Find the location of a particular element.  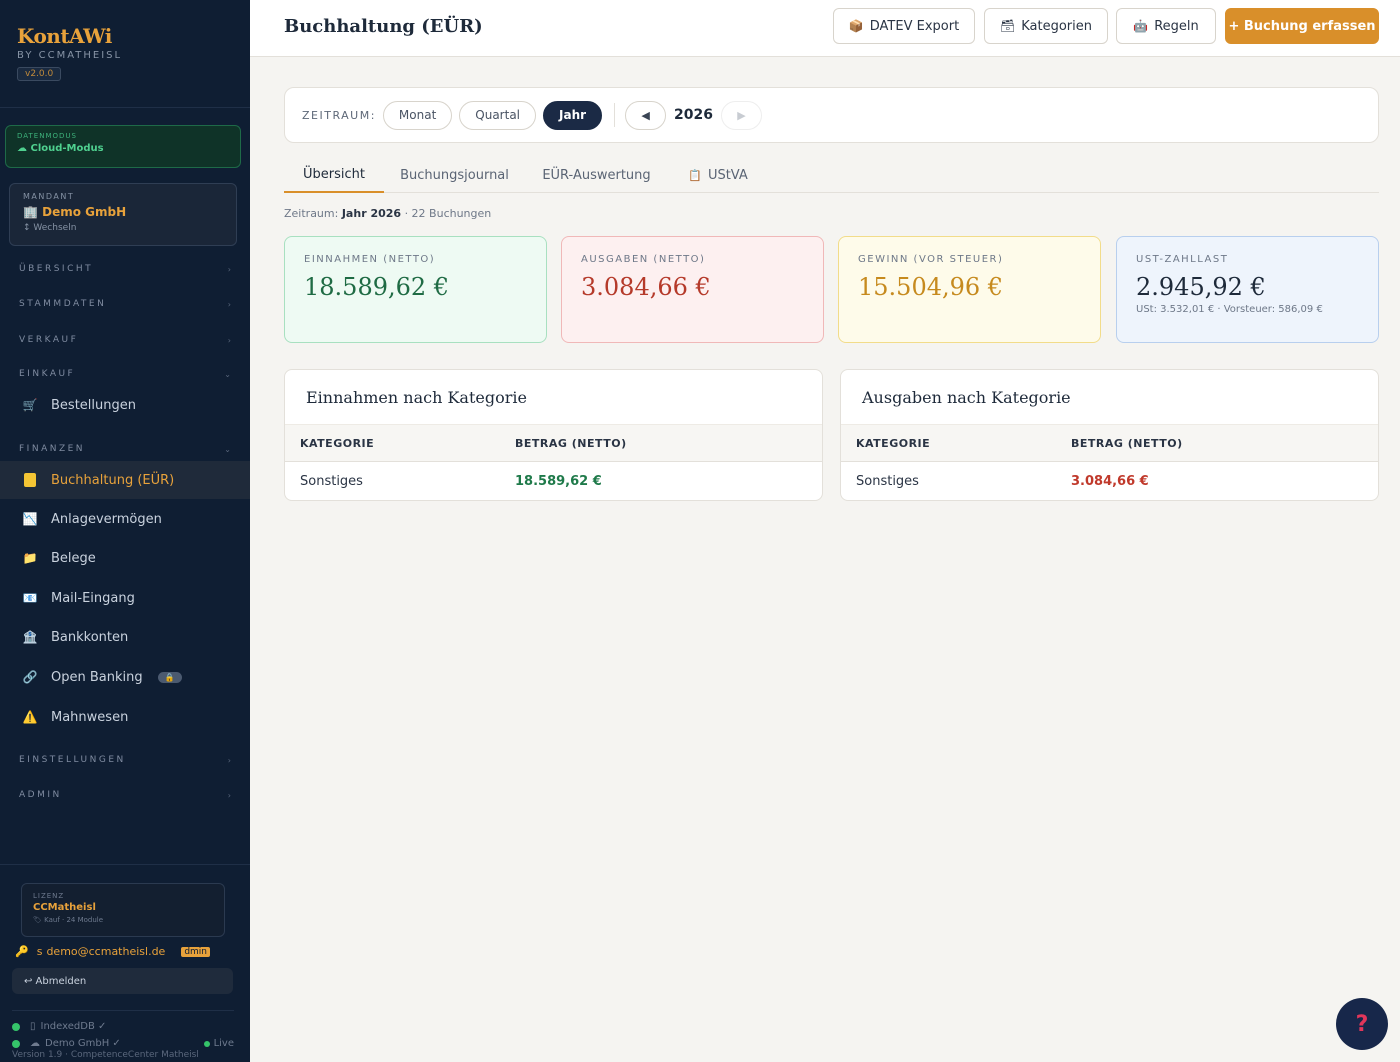

regeln-button: 🤖 Regeln is located at coordinates (1166, 26).